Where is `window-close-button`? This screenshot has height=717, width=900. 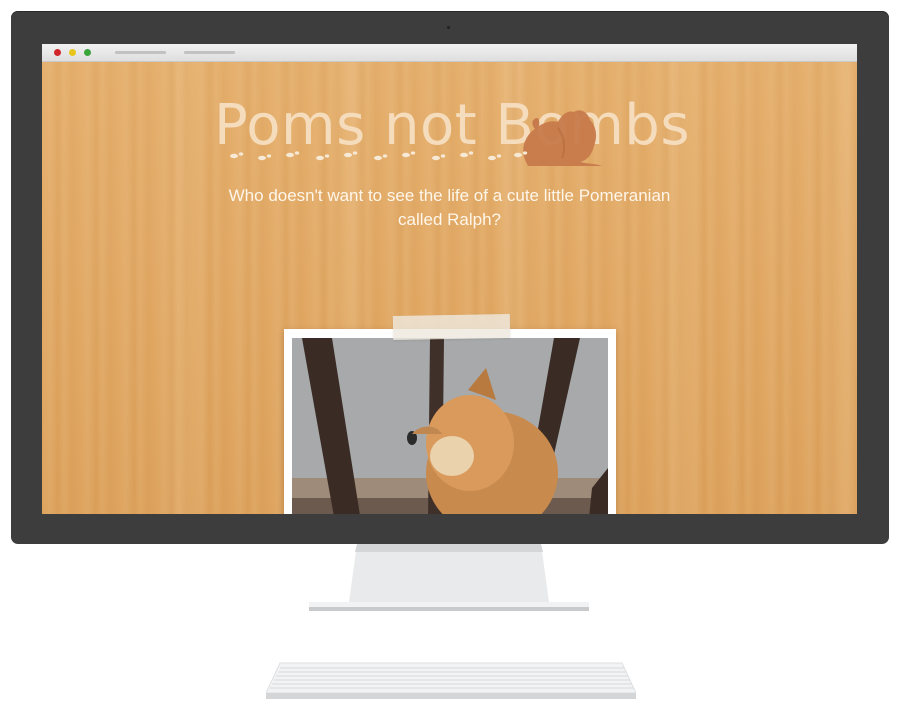 window-close-button is located at coordinates (57, 52).